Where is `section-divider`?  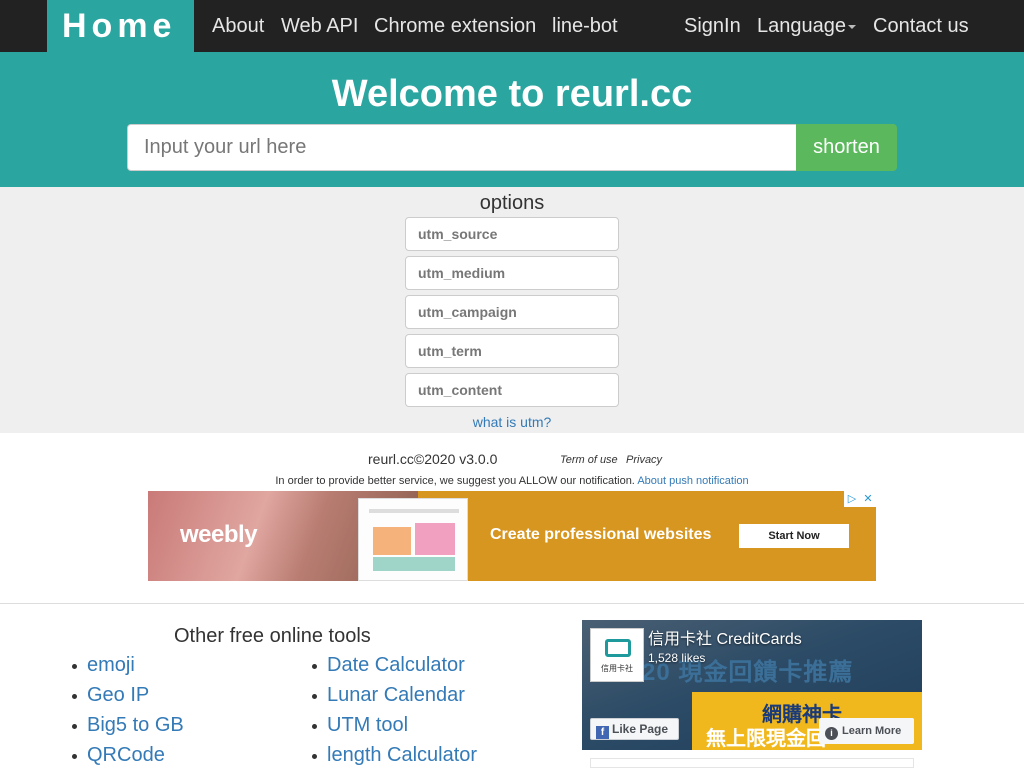
section-divider is located at coordinates (512, 603).